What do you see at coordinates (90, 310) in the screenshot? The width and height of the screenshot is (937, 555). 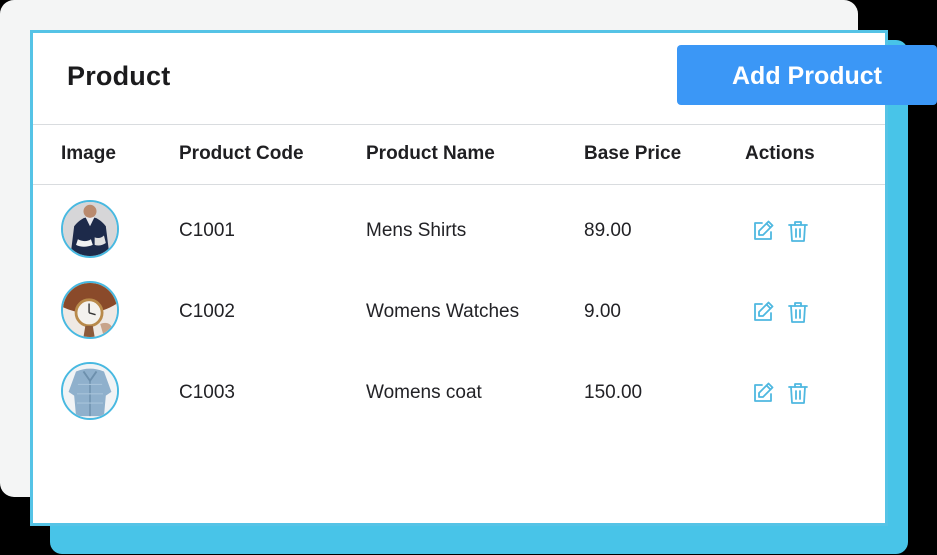 I see `womens-watch-photo` at bounding box center [90, 310].